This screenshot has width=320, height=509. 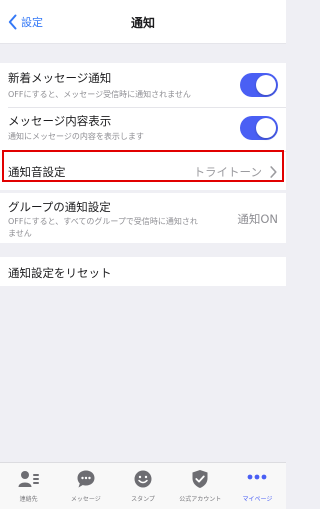 What do you see at coordinates (257, 477) in the screenshot?
I see `more-dots-icon` at bounding box center [257, 477].